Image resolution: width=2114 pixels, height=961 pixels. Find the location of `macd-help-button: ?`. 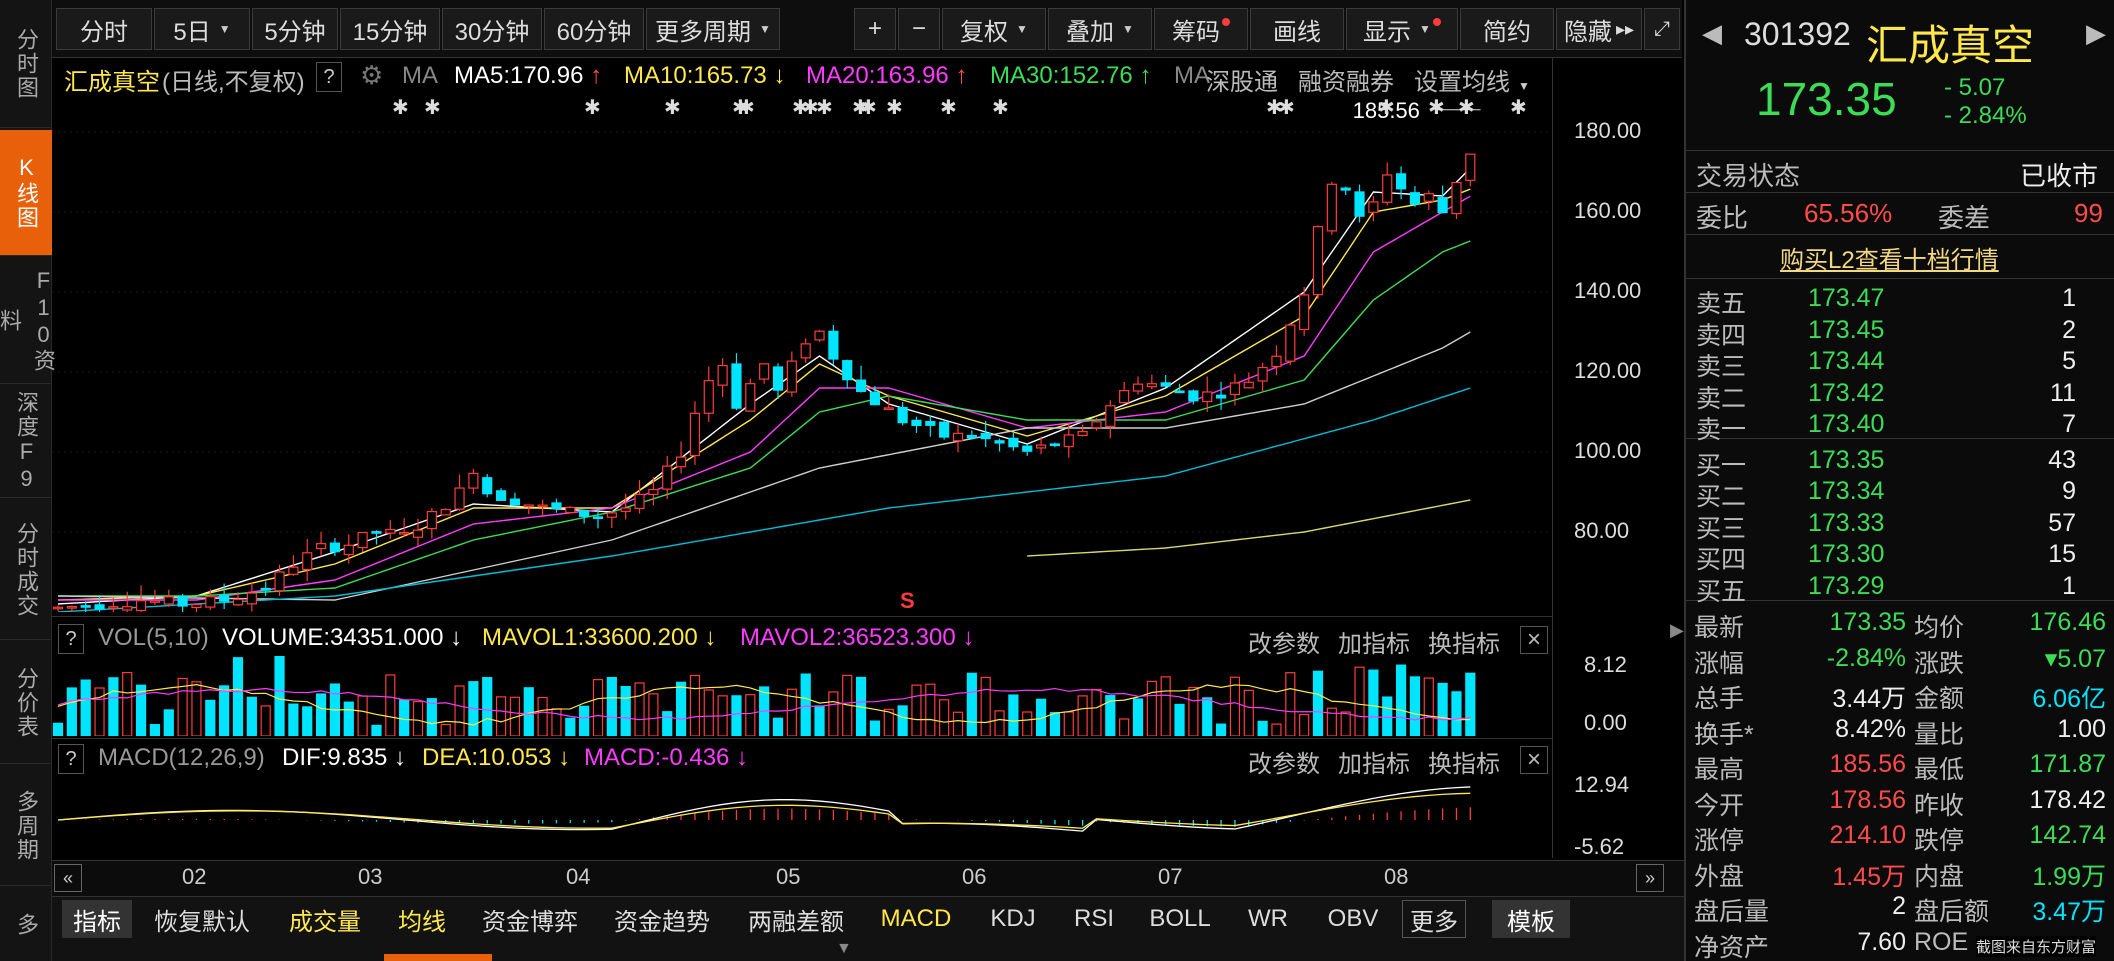

macd-help-button: ? is located at coordinates (71, 759).